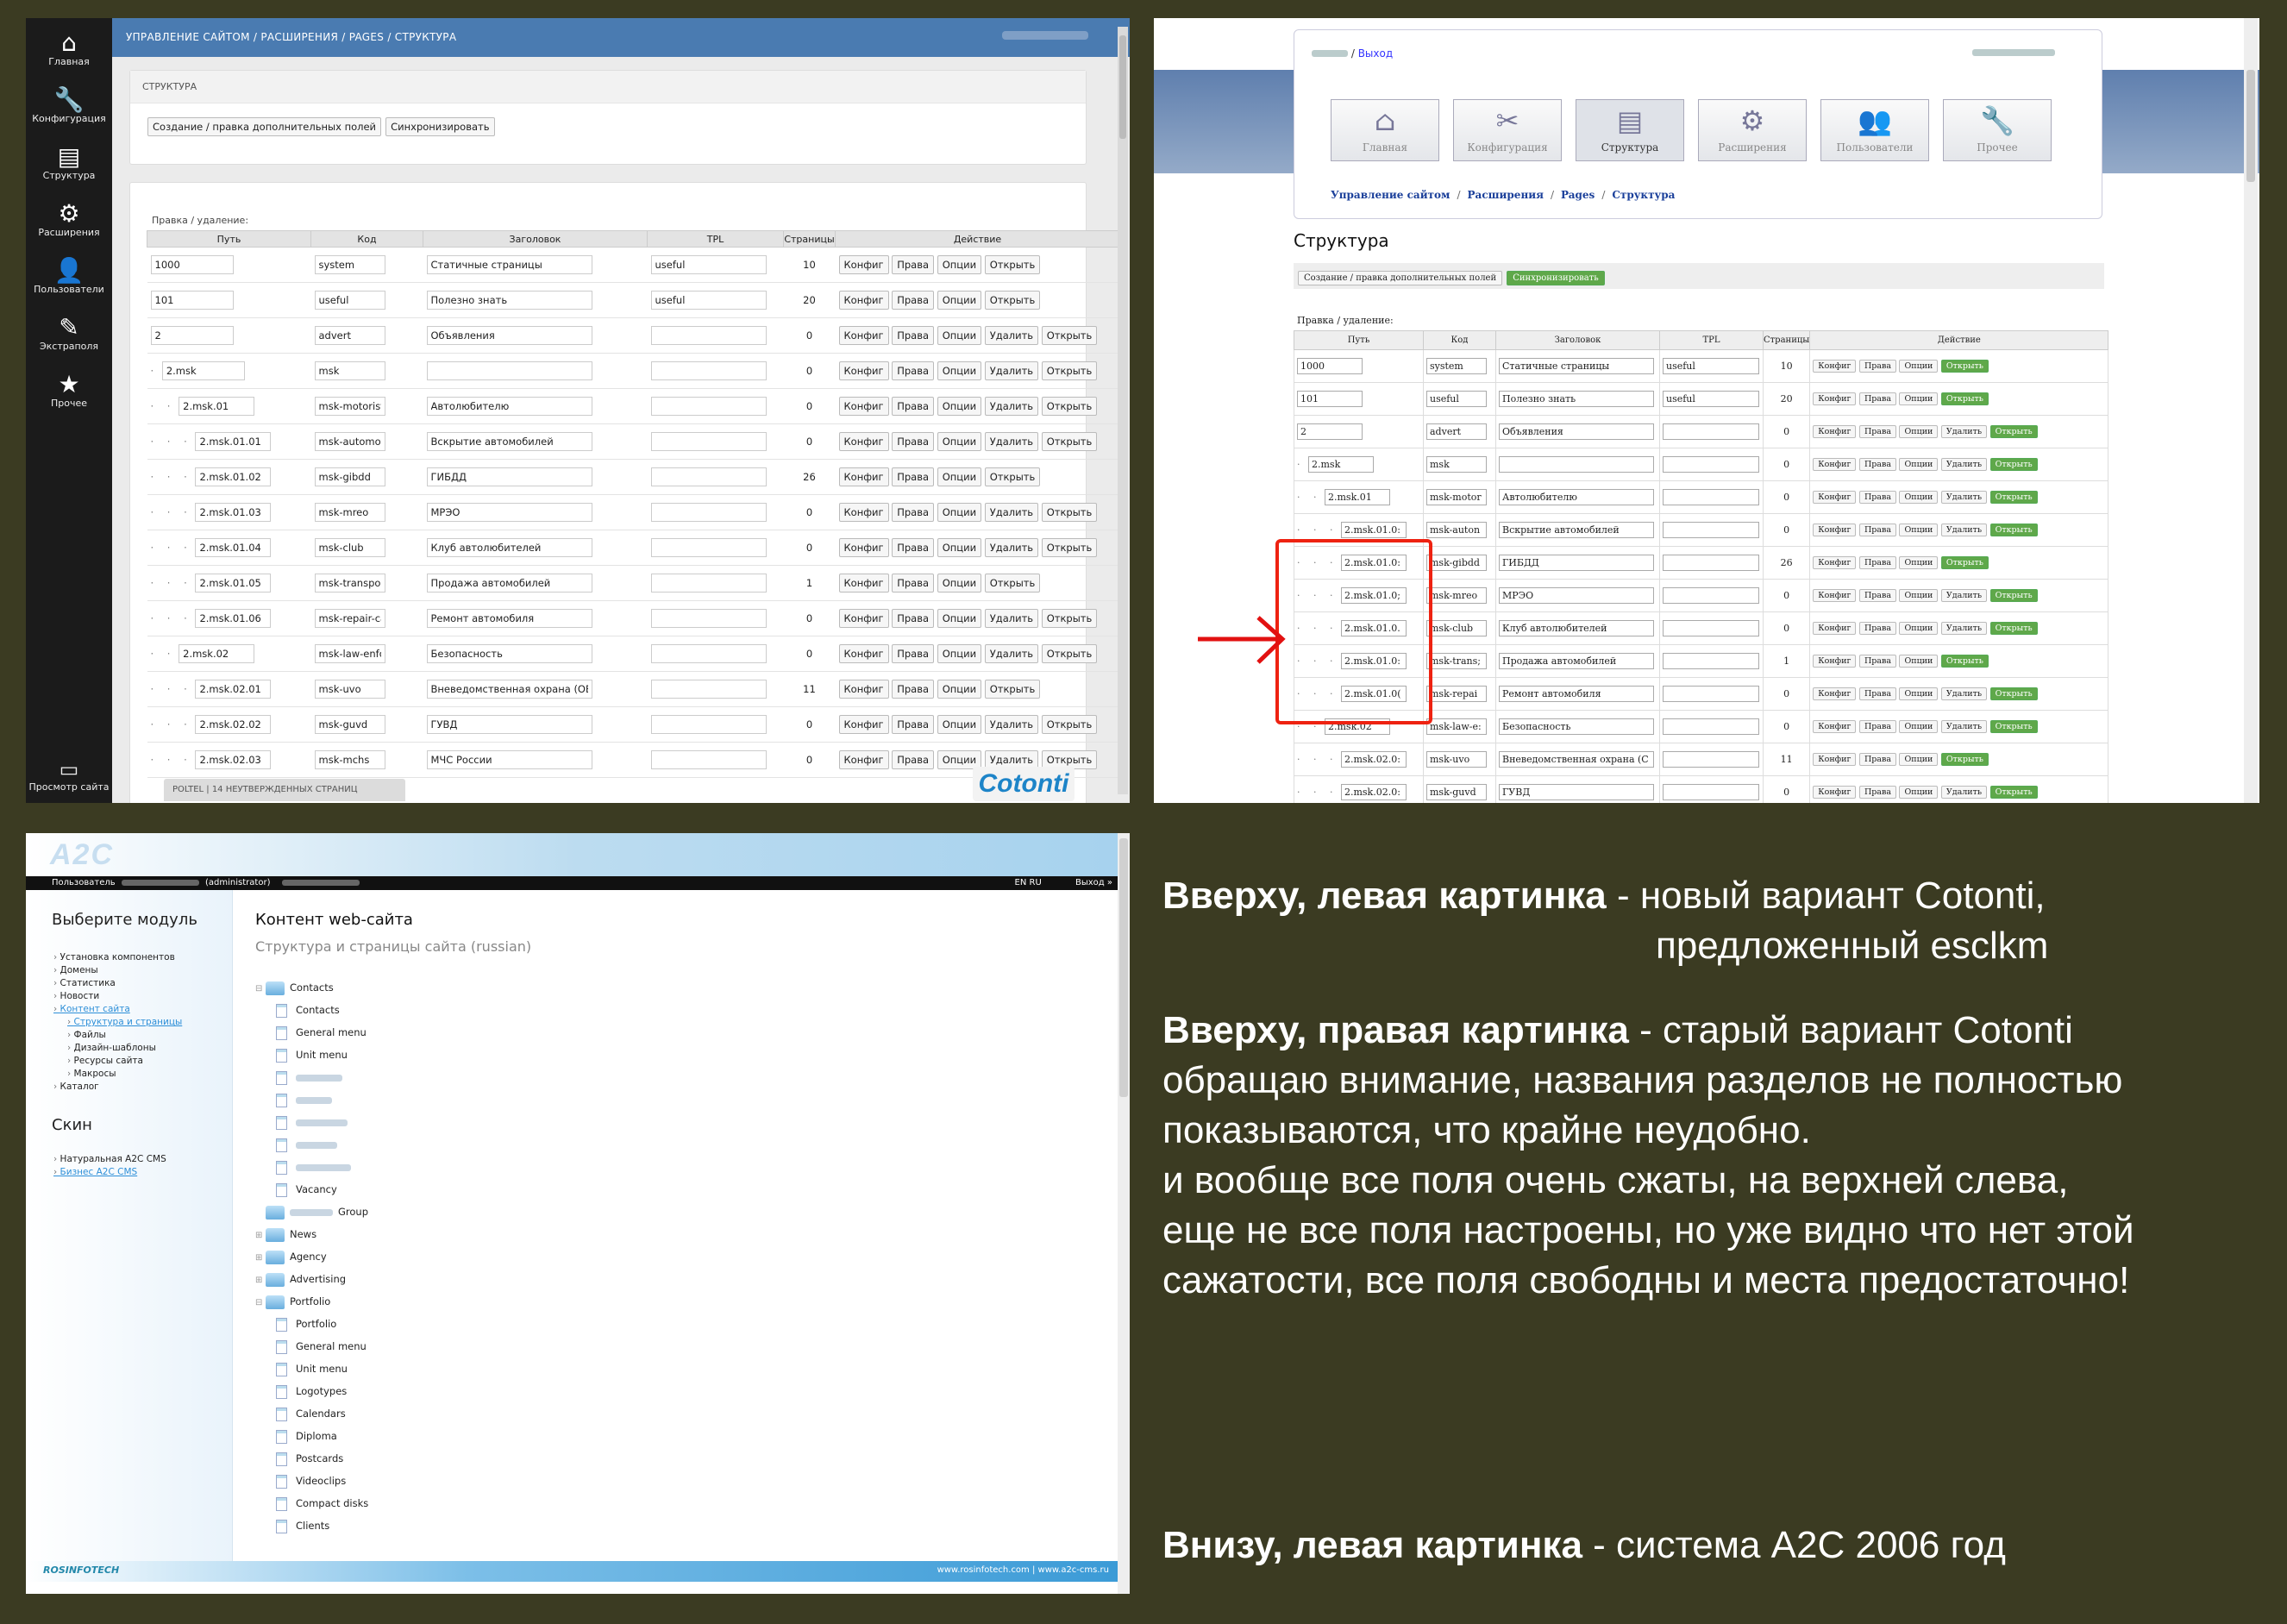 This screenshot has height=1624, width=2287. What do you see at coordinates (311, 1212) in the screenshot?
I see `tree-node: Group` at bounding box center [311, 1212].